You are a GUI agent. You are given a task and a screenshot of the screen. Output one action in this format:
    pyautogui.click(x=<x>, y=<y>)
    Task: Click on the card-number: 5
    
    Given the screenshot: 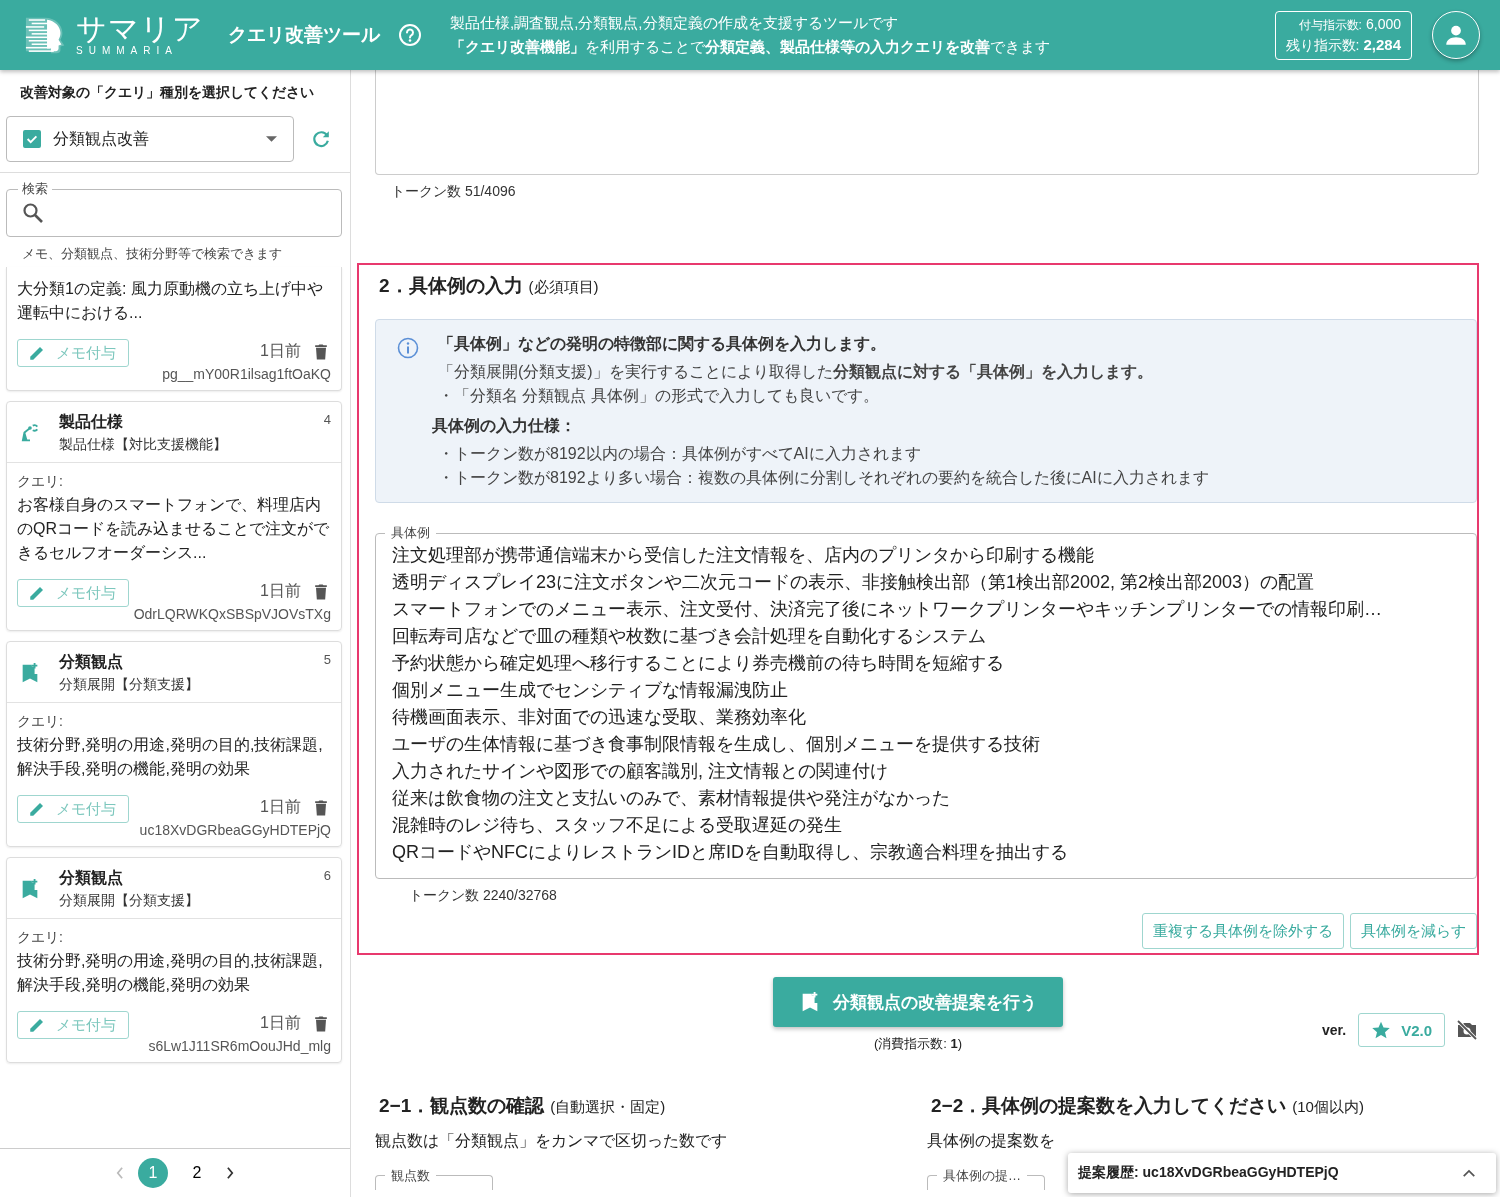 What is the action you would take?
    pyautogui.click(x=327, y=659)
    